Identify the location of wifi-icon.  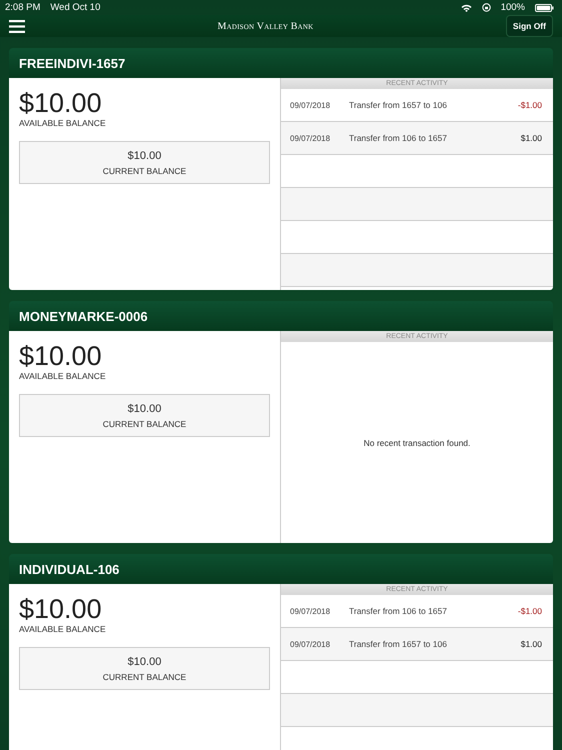
(466, 8).